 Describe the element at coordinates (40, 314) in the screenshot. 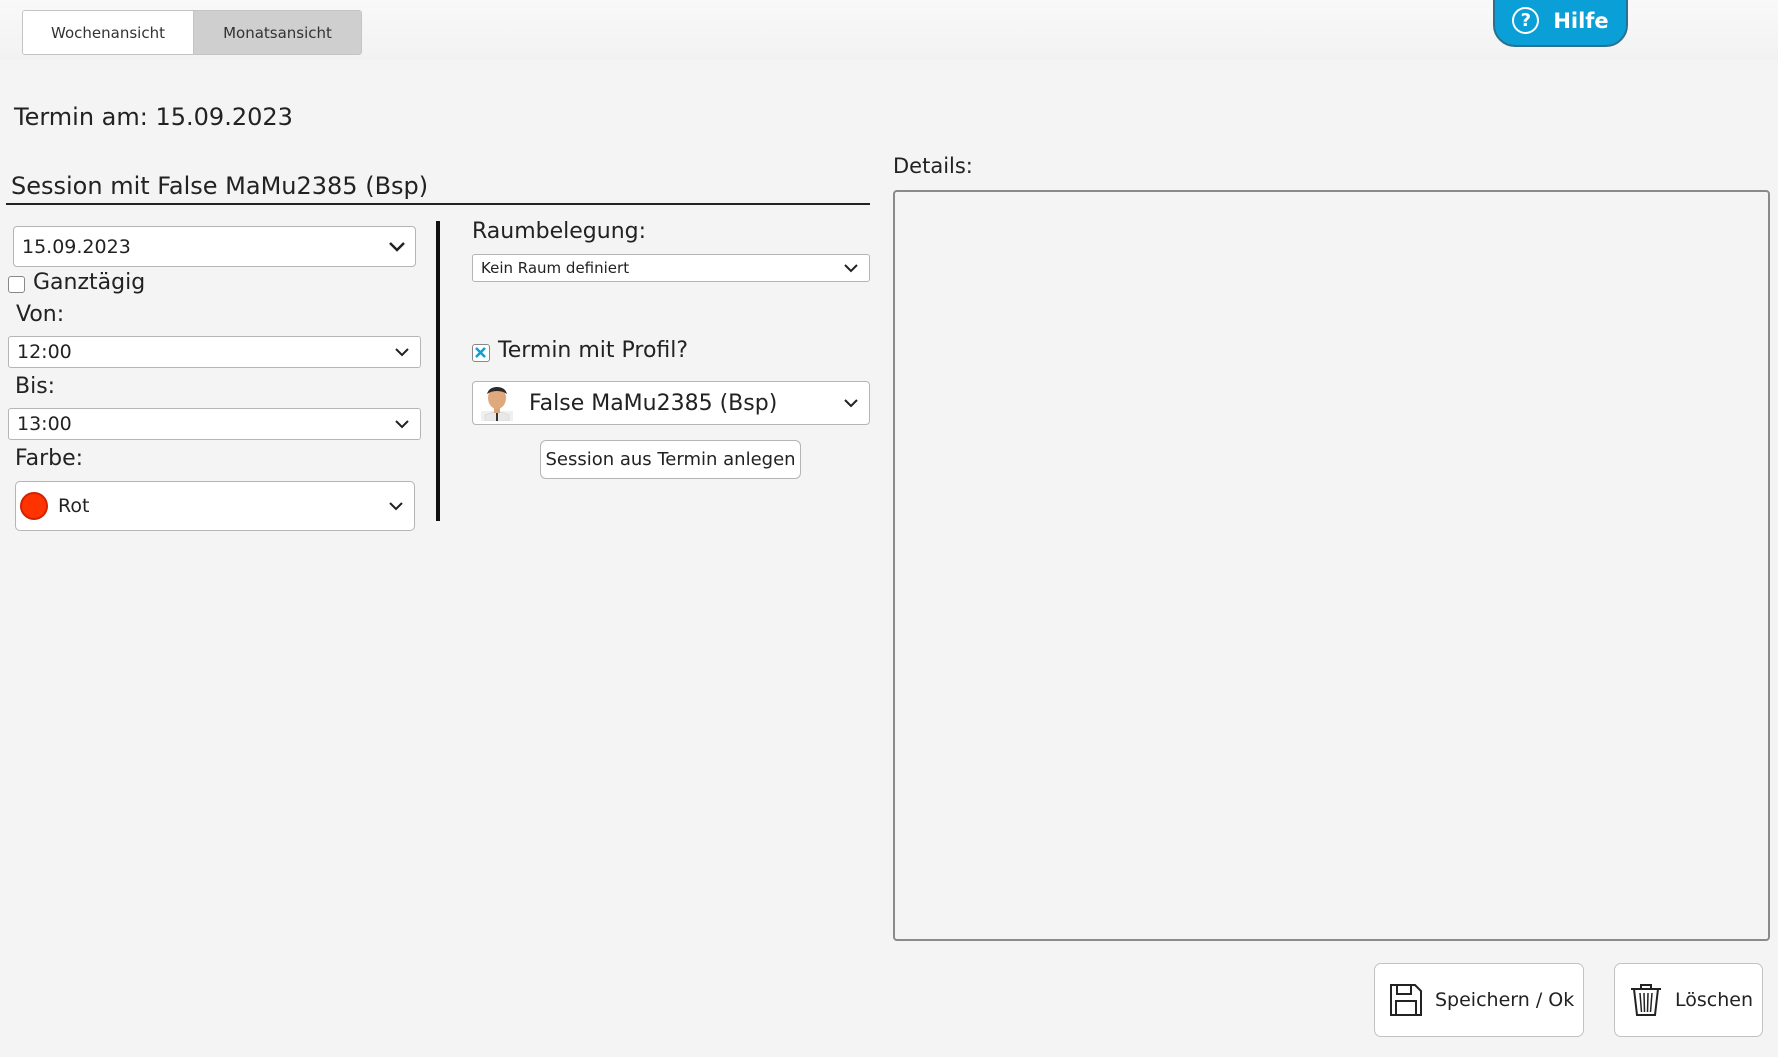

I see `from-label: Von:` at that location.